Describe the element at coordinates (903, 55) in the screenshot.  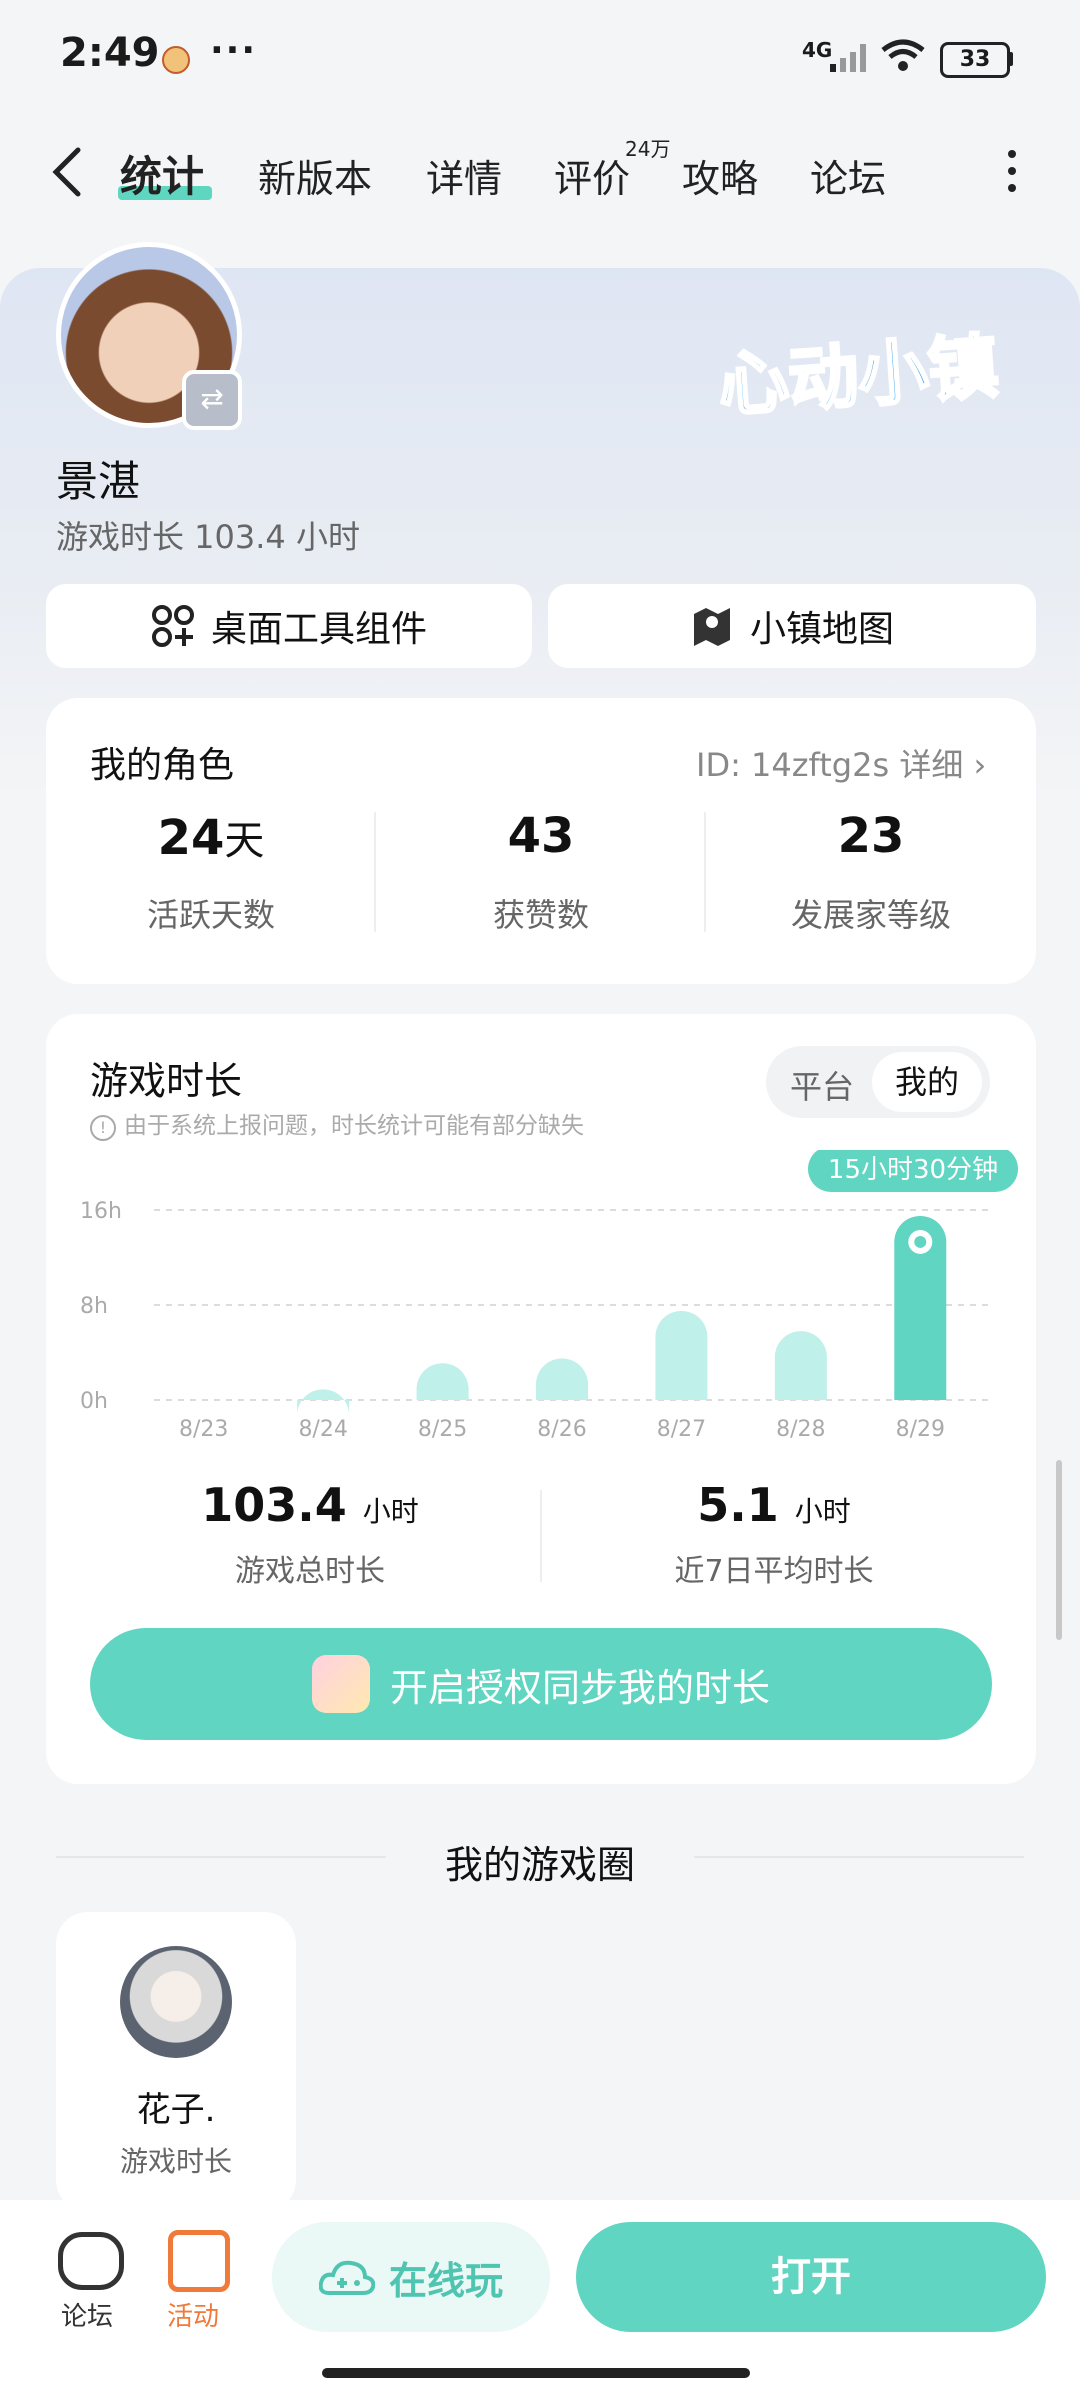
I see `wifi-icon` at that location.